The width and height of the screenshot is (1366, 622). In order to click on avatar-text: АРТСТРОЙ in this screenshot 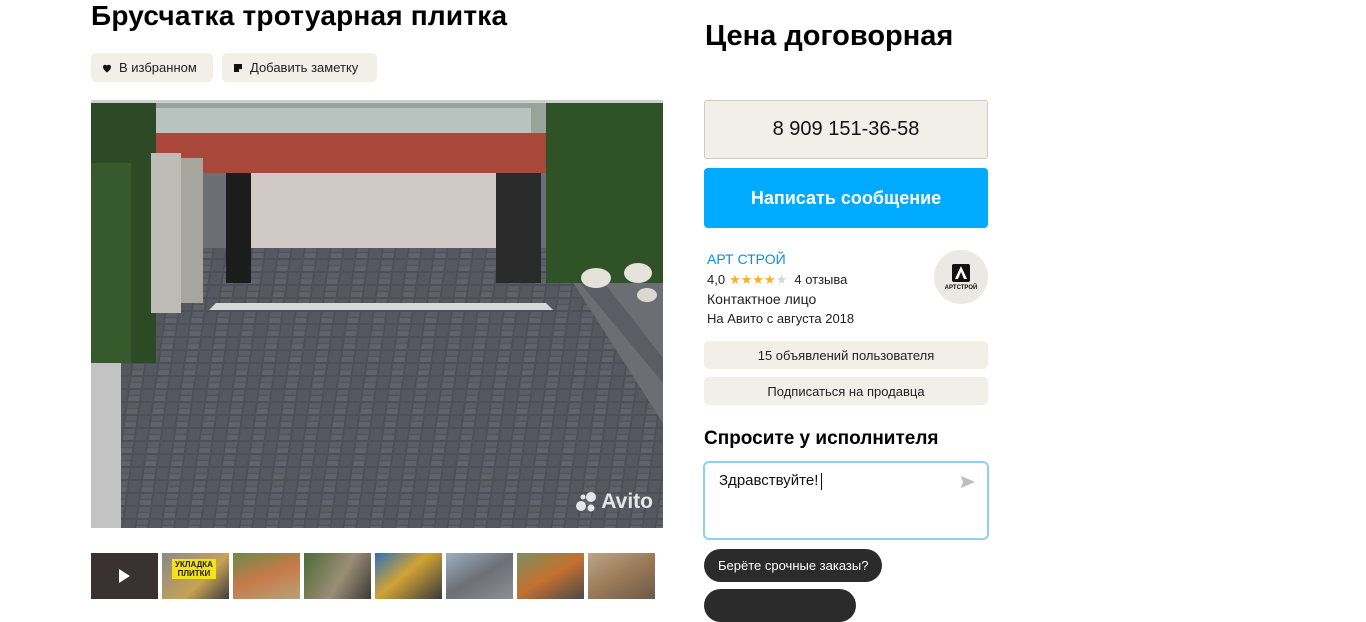, I will do `click(961, 288)`.